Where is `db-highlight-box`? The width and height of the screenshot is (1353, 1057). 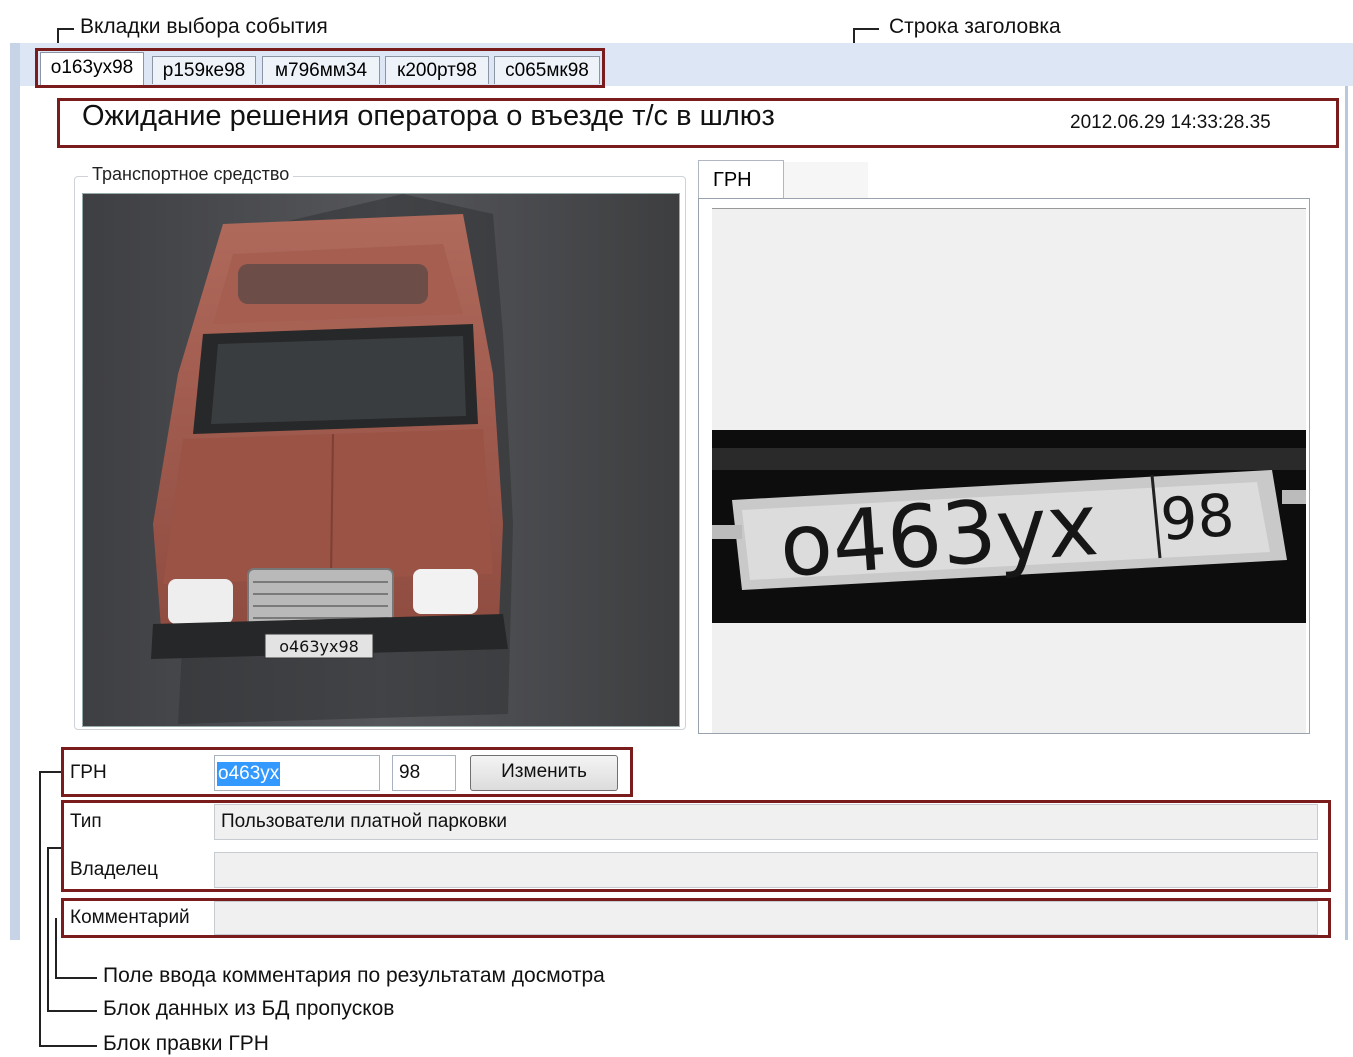
db-highlight-box is located at coordinates (696, 846).